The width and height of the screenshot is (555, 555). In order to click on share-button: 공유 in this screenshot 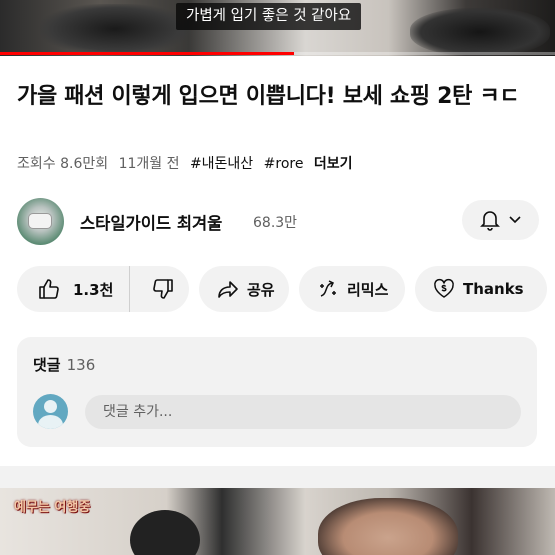, I will do `click(244, 289)`.